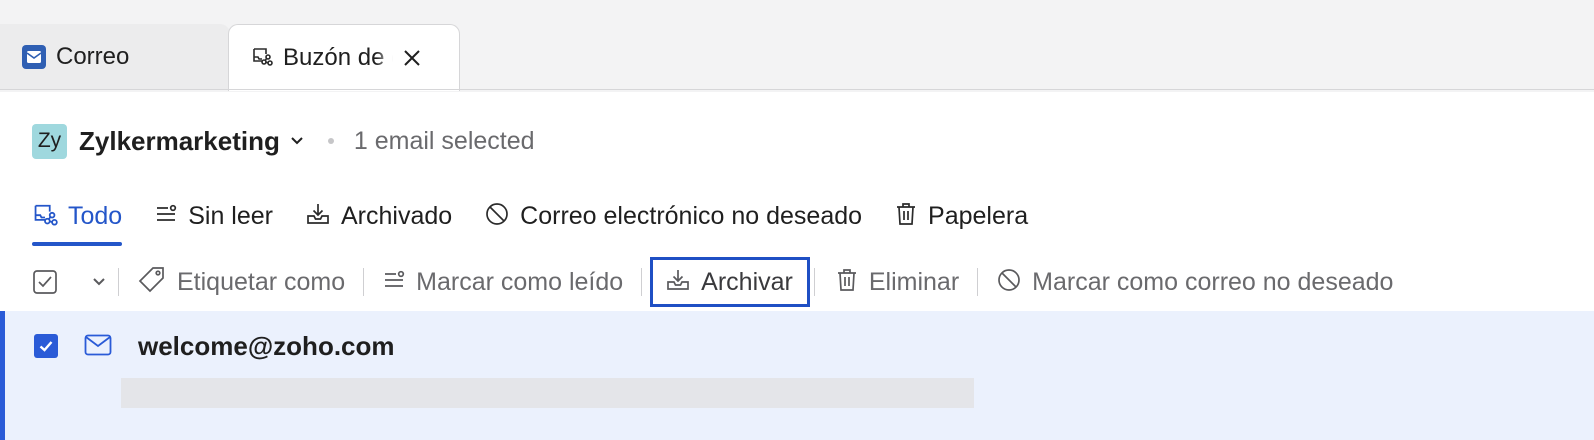  What do you see at coordinates (914, 281) in the screenshot?
I see `delete-label: Eliminar` at bounding box center [914, 281].